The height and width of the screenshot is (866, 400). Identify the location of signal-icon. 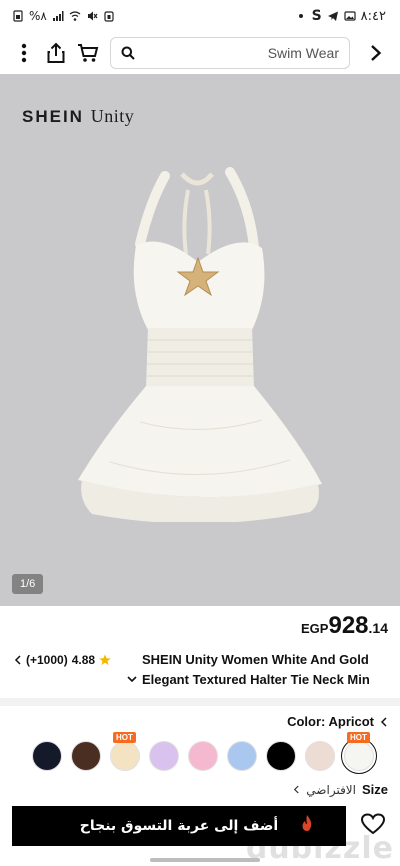
(58, 16).